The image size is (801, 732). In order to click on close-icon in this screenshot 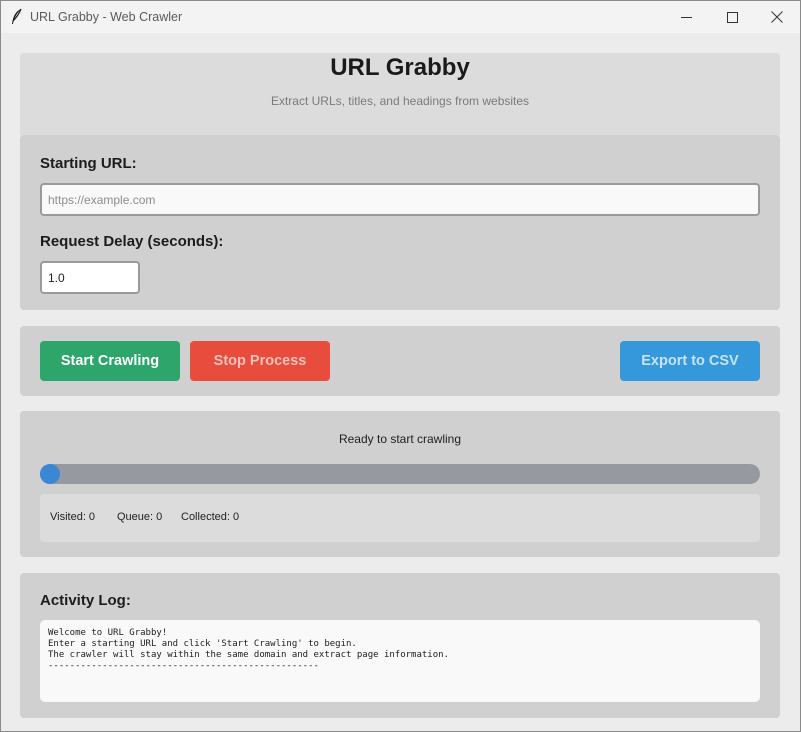, I will do `click(777, 17)`.